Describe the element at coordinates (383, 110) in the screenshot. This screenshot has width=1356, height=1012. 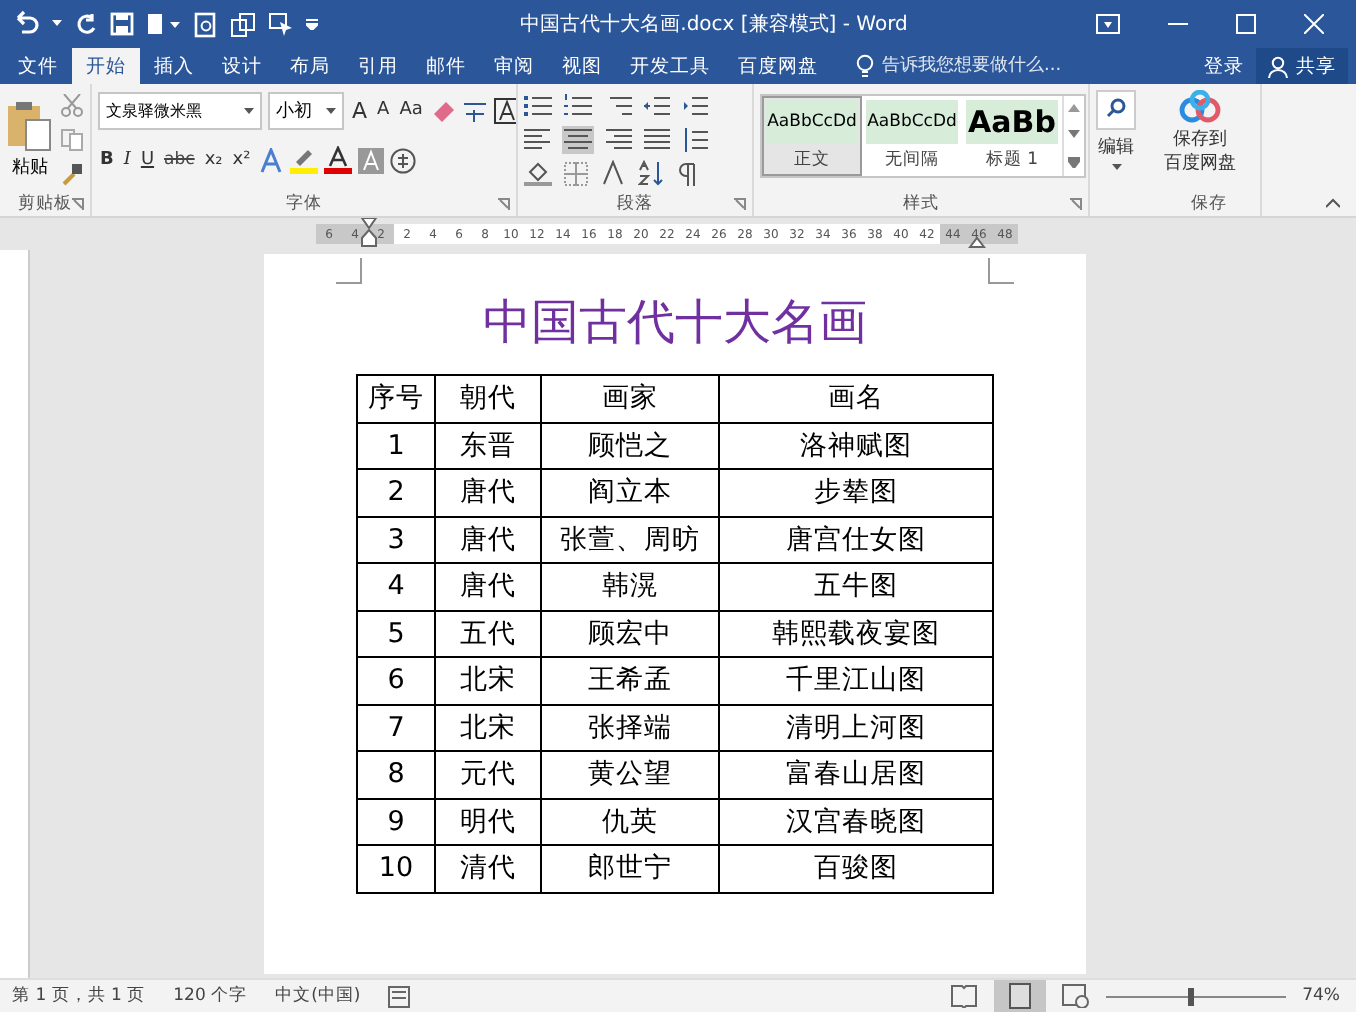
I see `shrink-font-button: A` at that location.